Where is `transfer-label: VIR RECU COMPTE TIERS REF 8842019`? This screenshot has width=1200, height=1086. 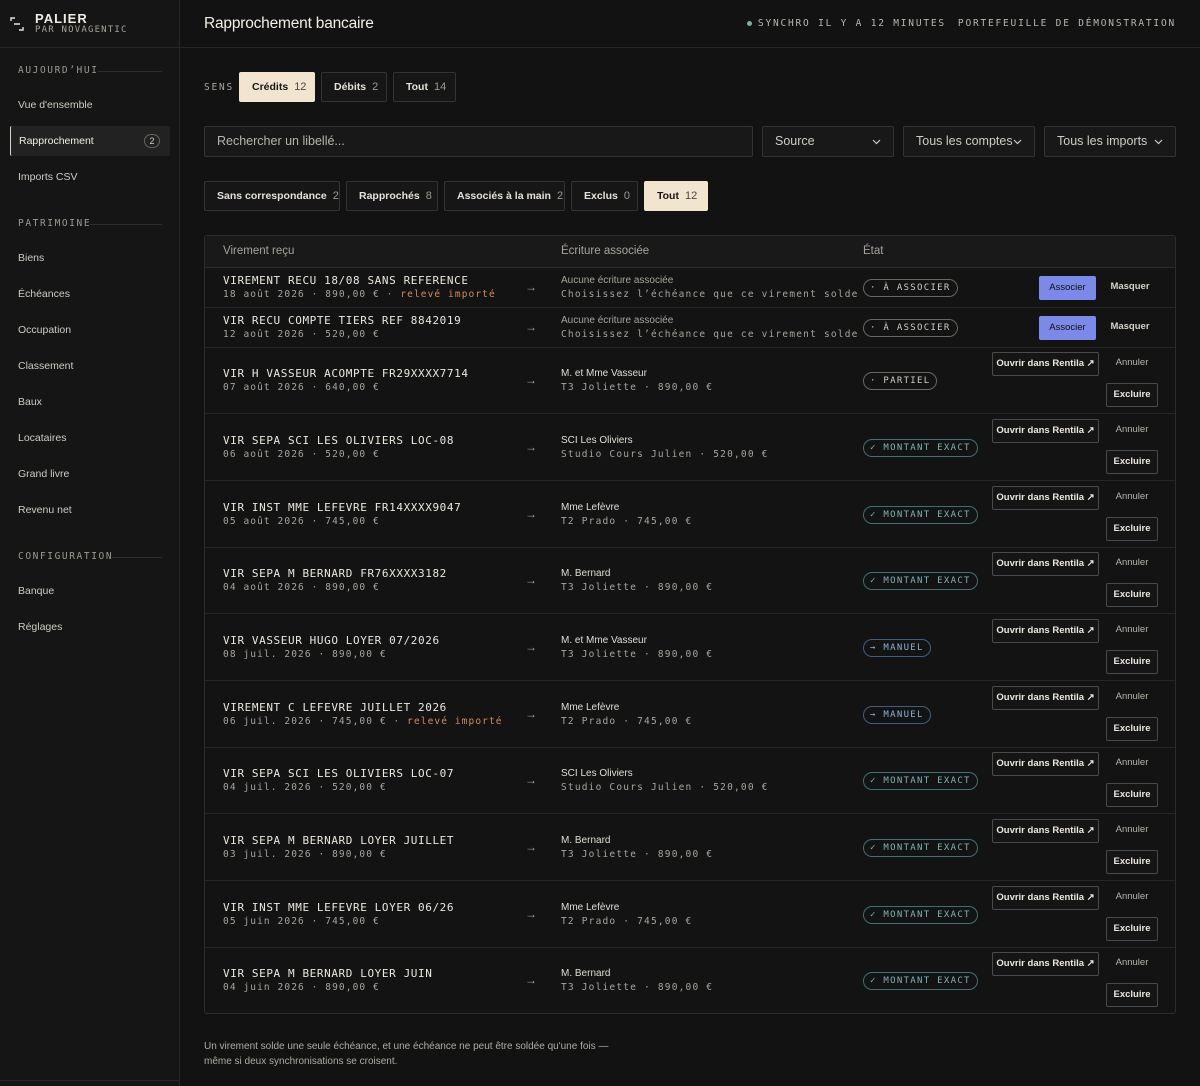 transfer-label: VIR RECU COMPTE TIERS REF 8842019 is located at coordinates (342, 320).